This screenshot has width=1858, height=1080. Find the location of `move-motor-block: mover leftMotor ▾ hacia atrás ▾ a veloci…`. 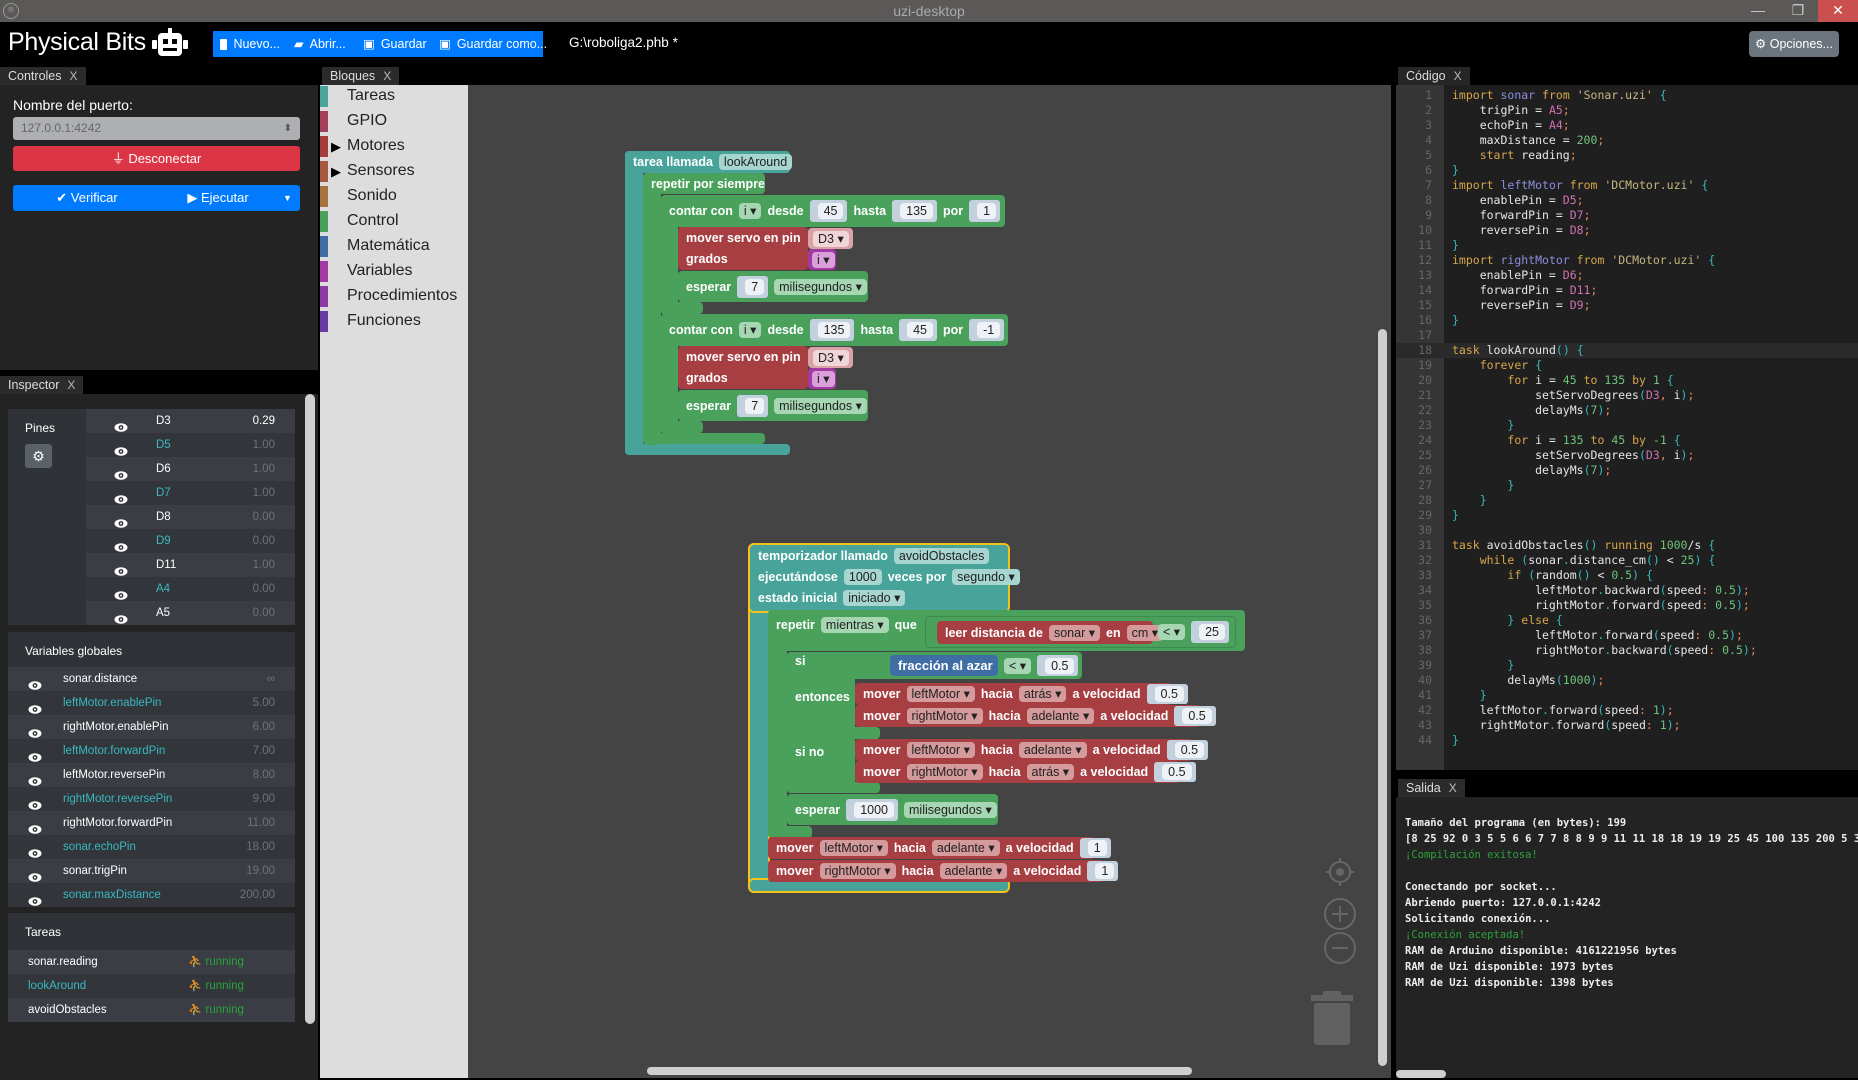

move-motor-block: mover leftMotor ▾ hacia atrás ▾ a veloci… is located at coordinates (1021, 694).